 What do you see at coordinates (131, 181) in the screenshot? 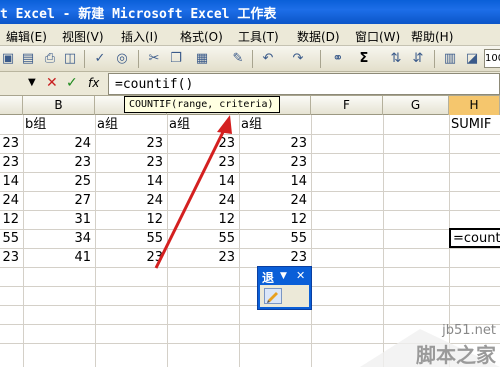
I see `cell-c: 14` at bounding box center [131, 181].